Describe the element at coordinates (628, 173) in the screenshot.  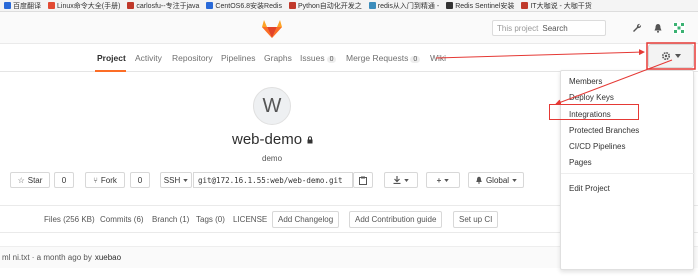
I see `menu-divider` at that location.